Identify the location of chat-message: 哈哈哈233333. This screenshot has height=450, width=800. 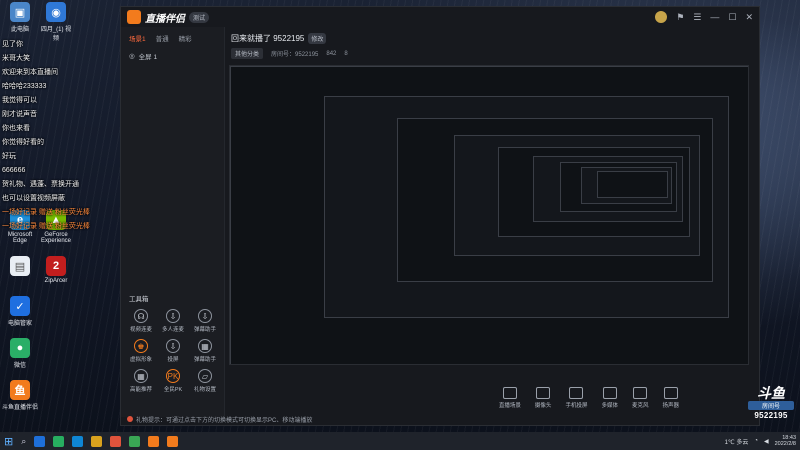
(67, 87).